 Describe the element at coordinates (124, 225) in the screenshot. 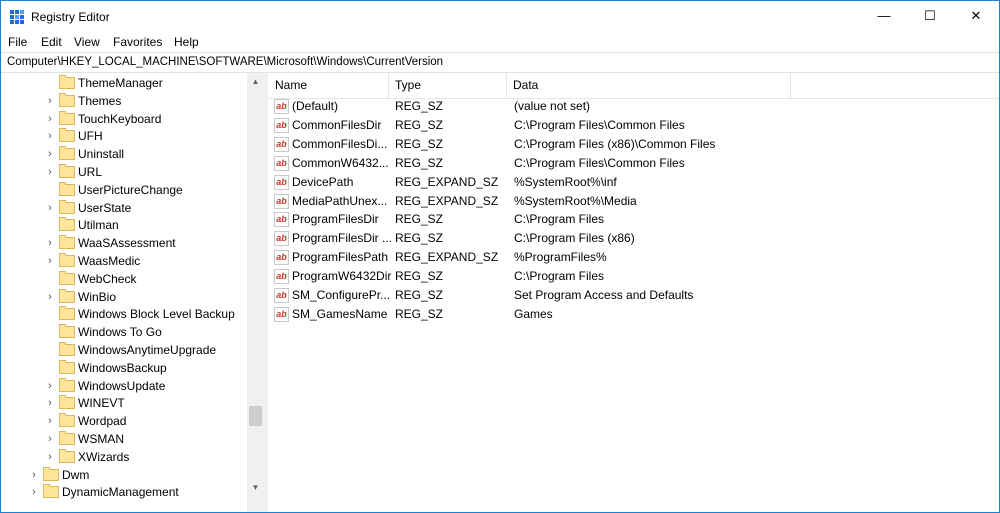

I see `tree-item: Utilman` at that location.